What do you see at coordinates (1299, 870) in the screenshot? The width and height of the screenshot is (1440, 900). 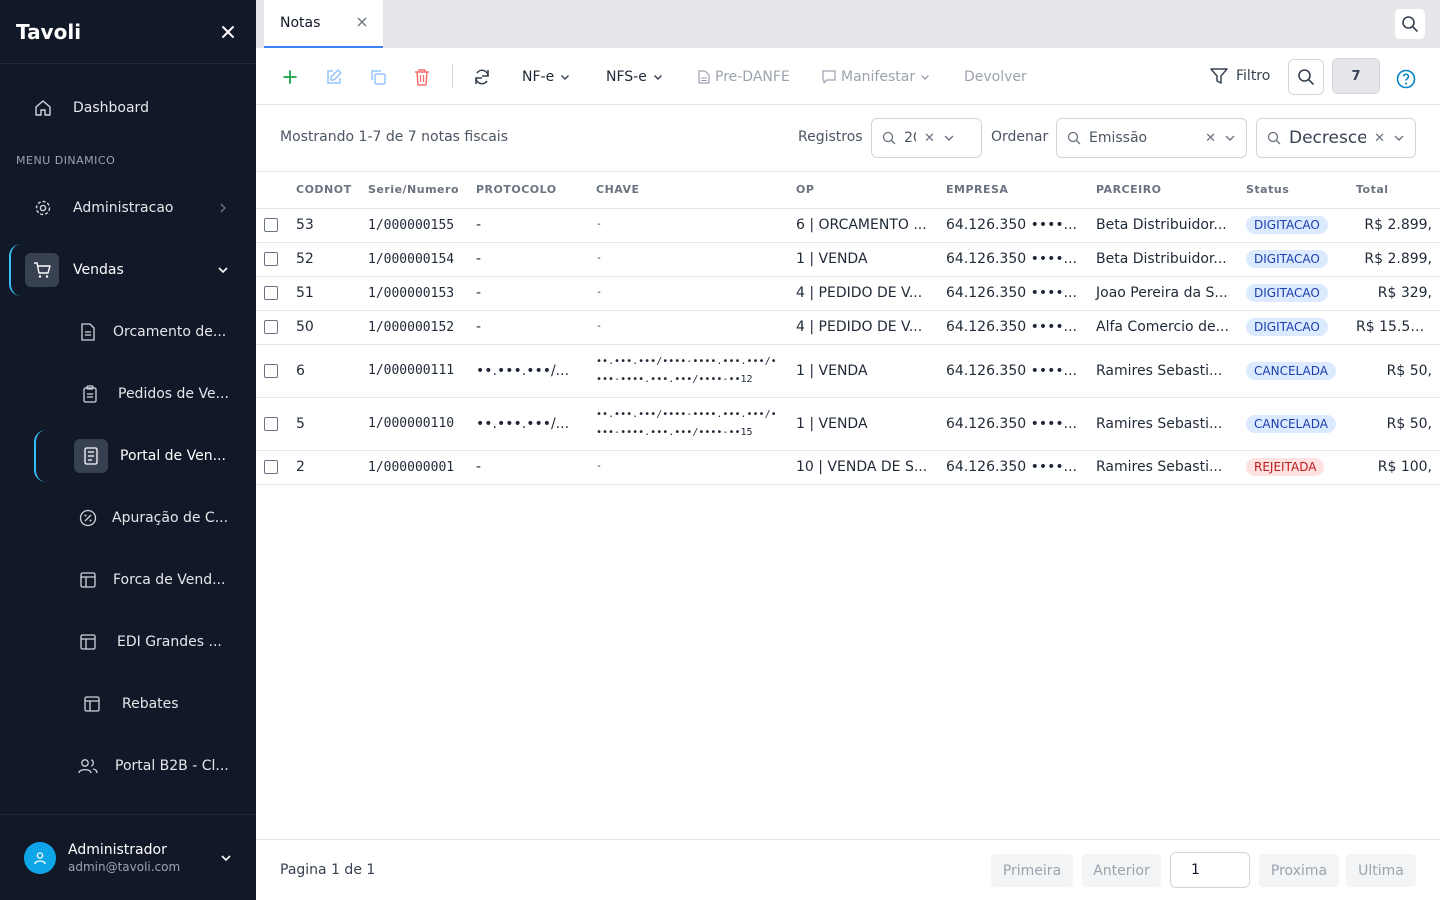 I see `next-page-button: Proxima` at bounding box center [1299, 870].